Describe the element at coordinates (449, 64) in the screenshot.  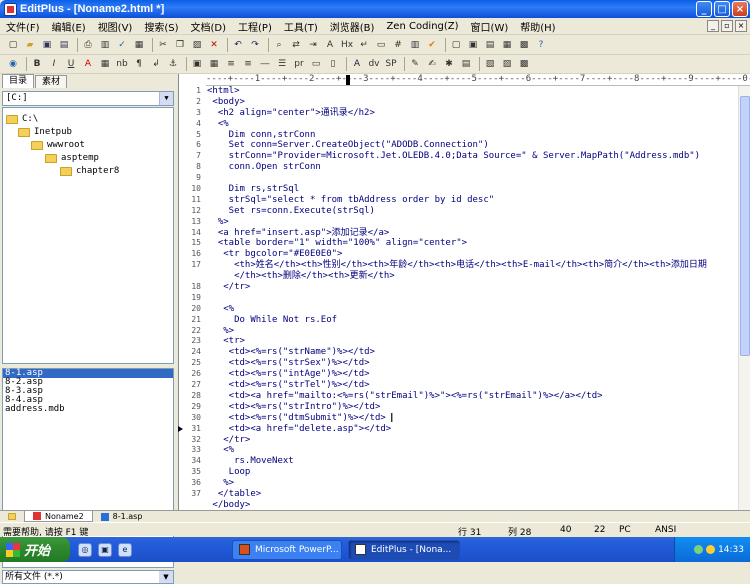
I see `comment-icon: ✱` at that location.